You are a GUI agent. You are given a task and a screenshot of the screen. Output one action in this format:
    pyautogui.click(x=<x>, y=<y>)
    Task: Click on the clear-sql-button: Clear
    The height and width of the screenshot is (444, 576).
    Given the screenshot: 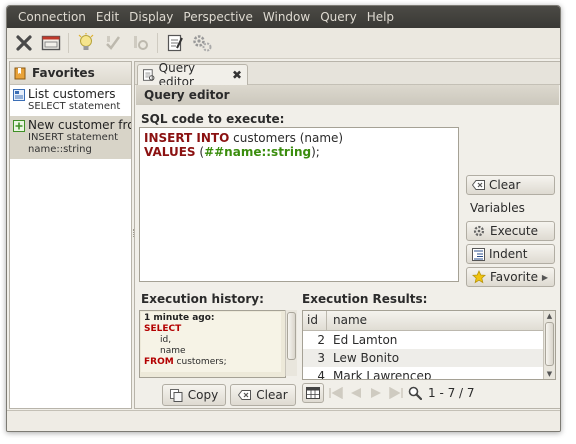 What is the action you would take?
    pyautogui.click(x=510, y=185)
    